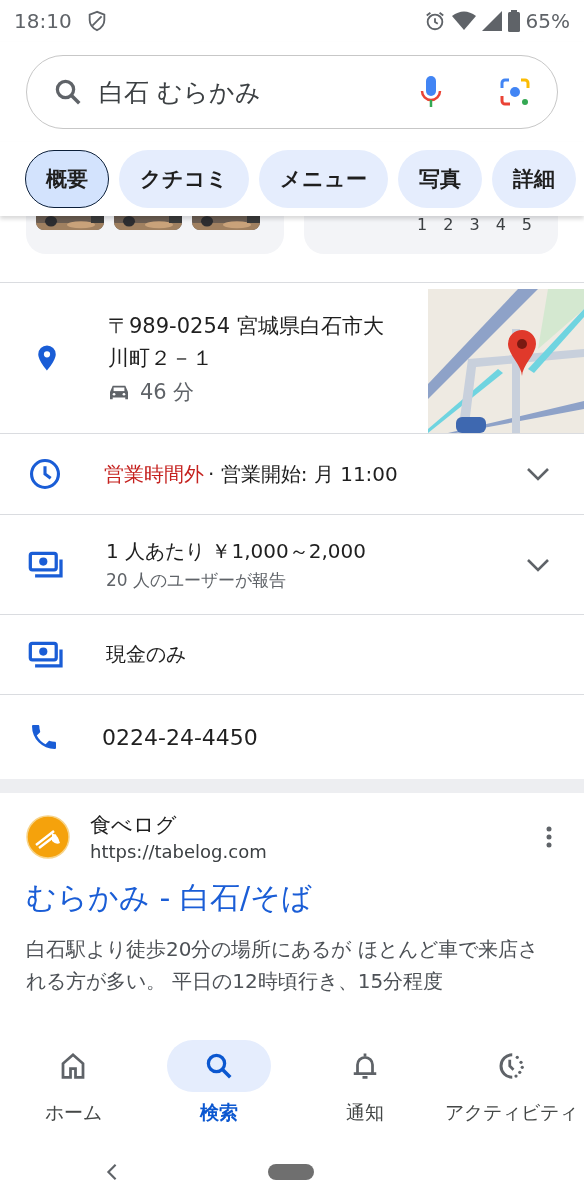 The image size is (584, 1200). Describe the element at coordinates (440, 179) in the screenshot. I see `tab-chip: 写真` at that location.